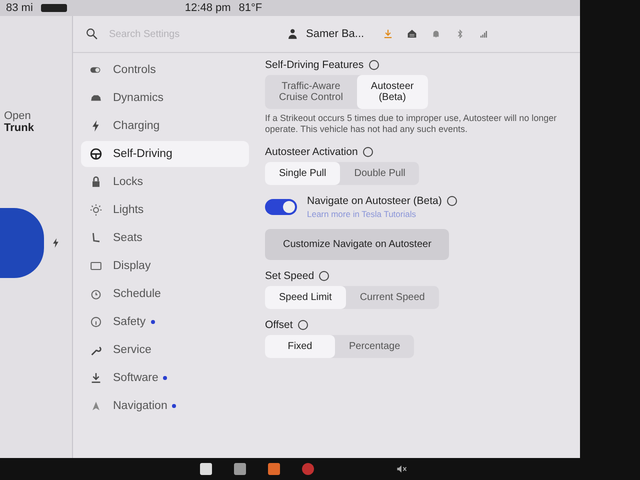 This screenshot has width=640, height=480. What do you see at coordinates (136, 126) in the screenshot?
I see `sidebar-label: Charging` at bounding box center [136, 126].